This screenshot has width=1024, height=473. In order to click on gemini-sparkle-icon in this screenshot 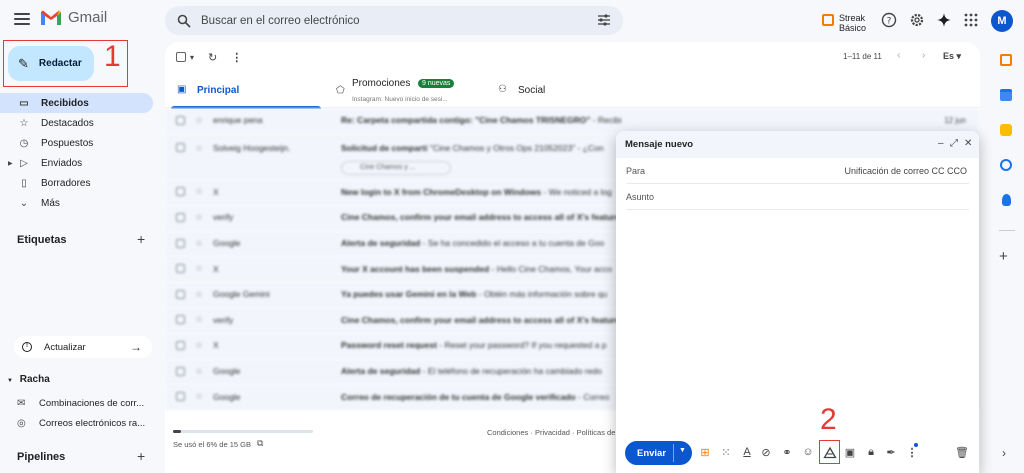, I will do `click(944, 20)`.